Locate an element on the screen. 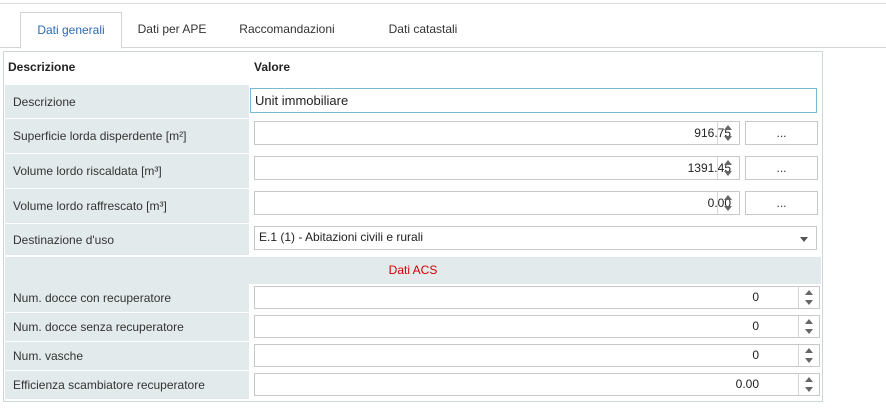  volume-riscaldata-spinner is located at coordinates (727, 168).